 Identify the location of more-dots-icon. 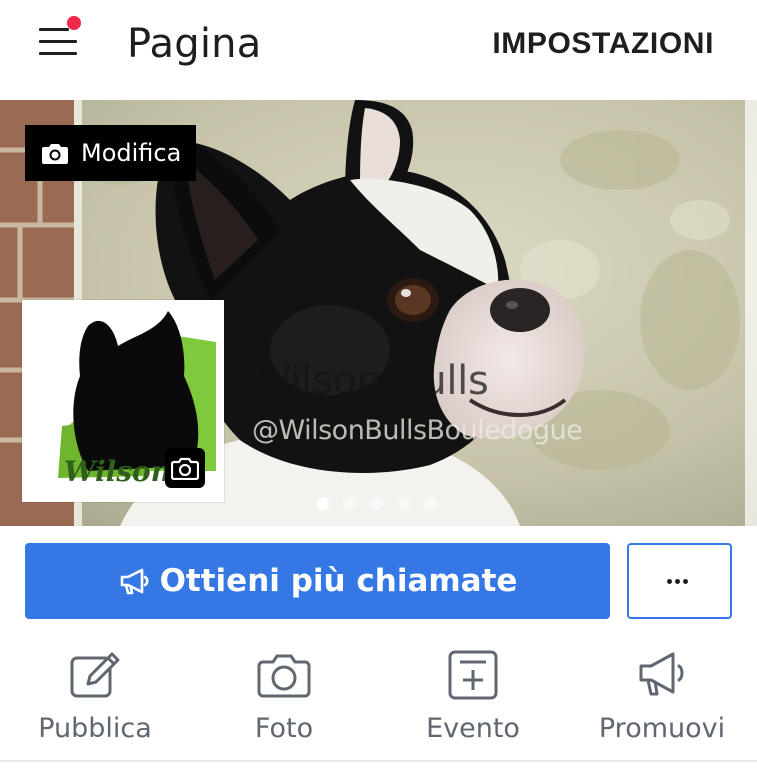
(679, 581).